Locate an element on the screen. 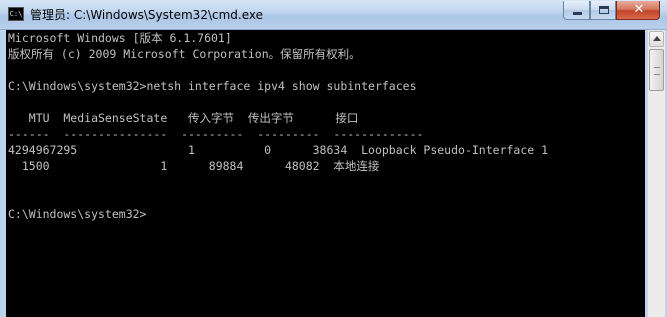 The width and height of the screenshot is (667, 317). close-icon: ✕ is located at coordinates (639, 9).